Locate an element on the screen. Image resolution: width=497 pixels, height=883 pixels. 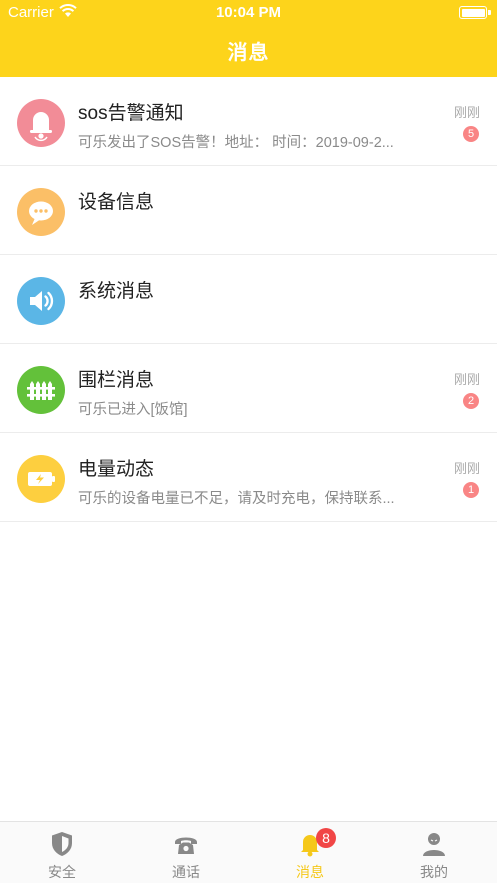
phone-icon is located at coordinates (186, 845).